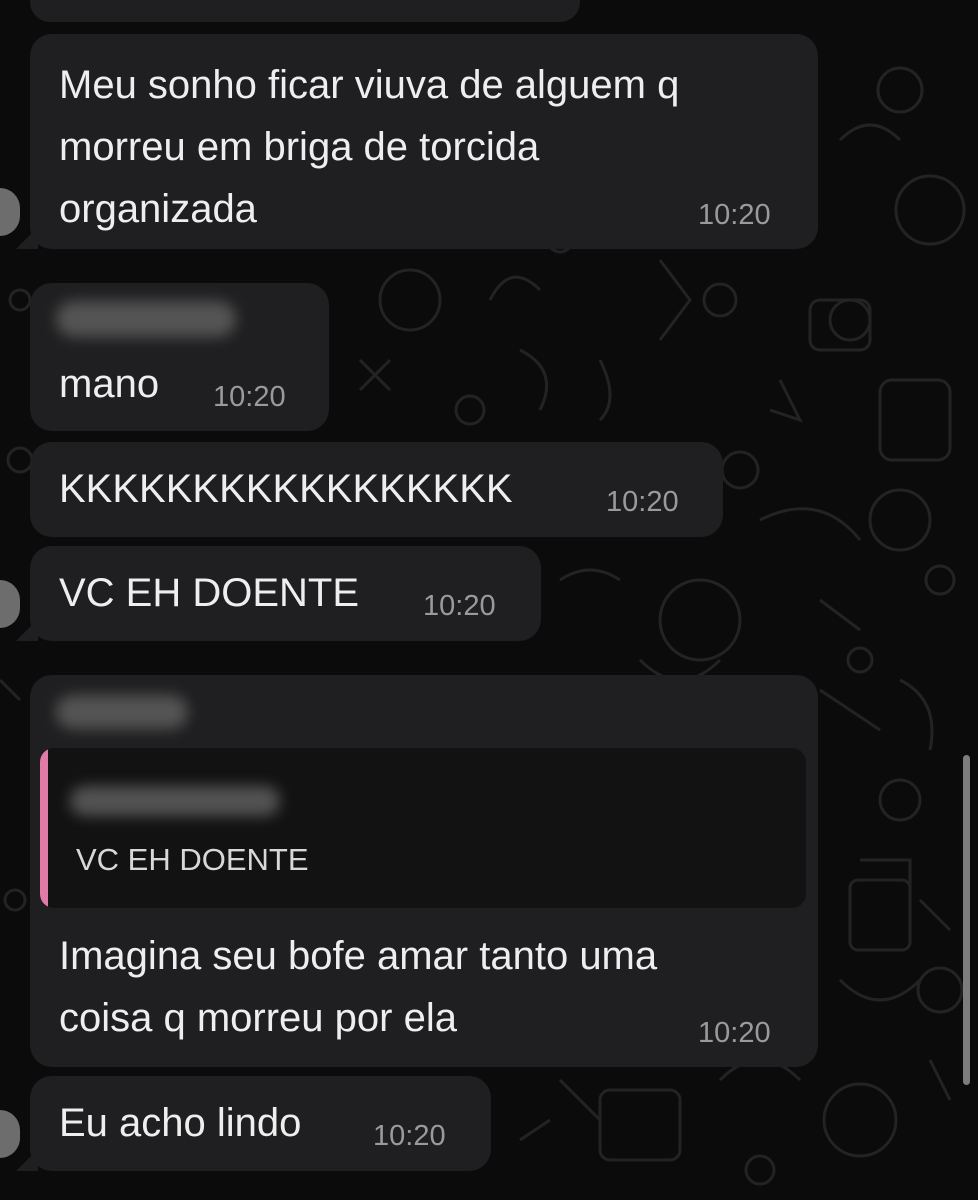 This screenshot has height=1200, width=978. I want to click on message-text-line: morreu em briga de torcida, so click(299, 147).